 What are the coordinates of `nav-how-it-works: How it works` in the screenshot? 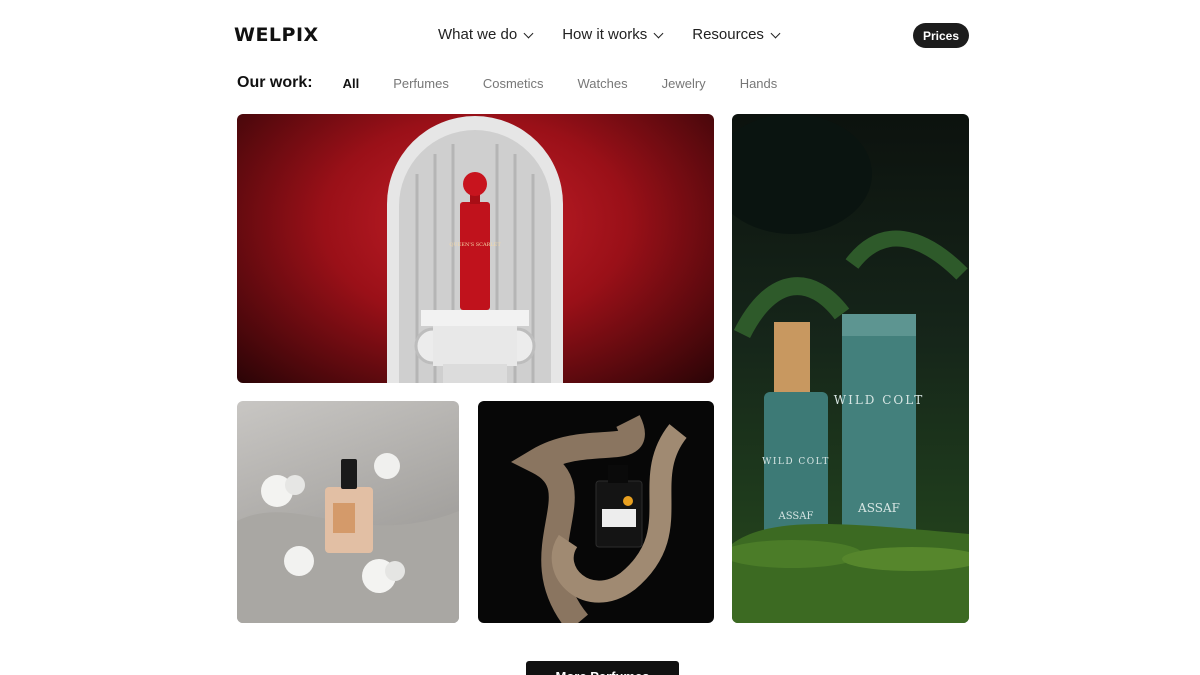 It's located at (613, 34).